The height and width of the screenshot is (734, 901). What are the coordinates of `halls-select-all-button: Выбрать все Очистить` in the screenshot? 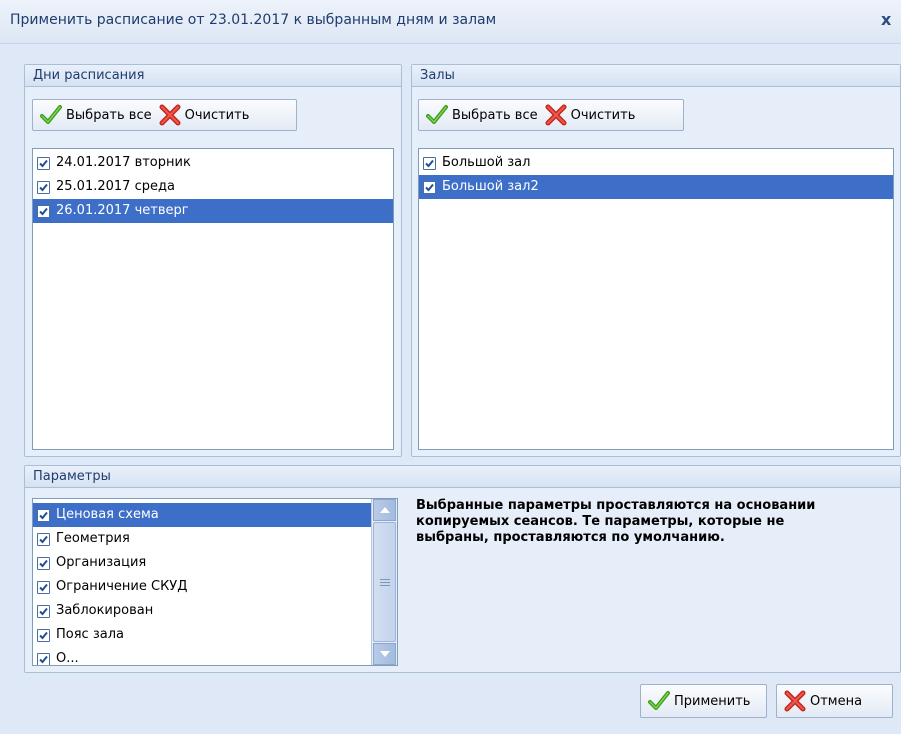 It's located at (551, 115).